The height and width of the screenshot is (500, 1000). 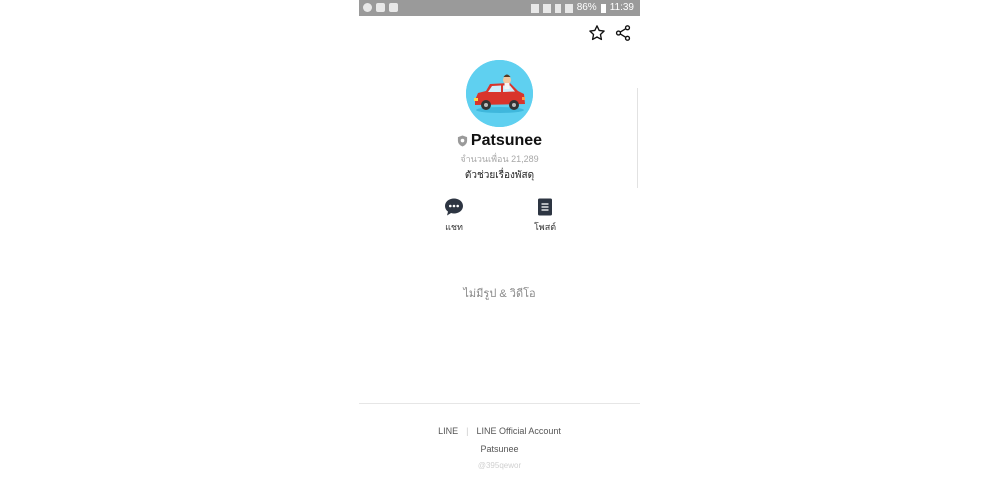 What do you see at coordinates (448, 431) in the screenshot?
I see `line-link: LINE` at bounding box center [448, 431].